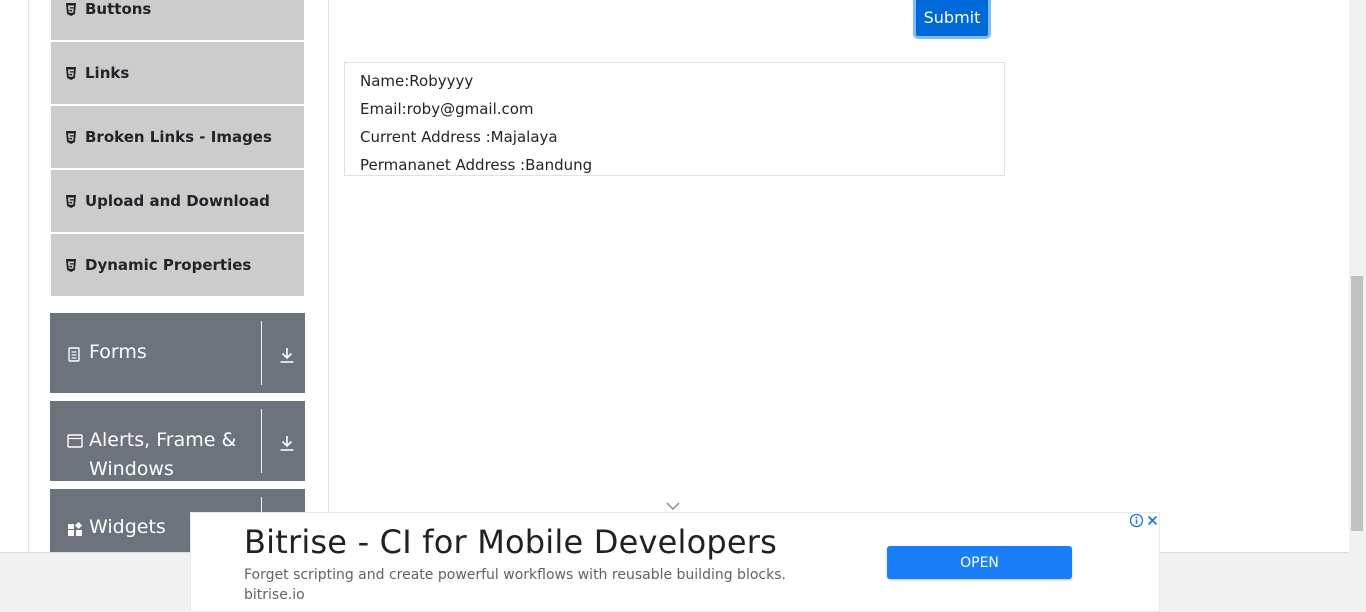 The width and height of the screenshot is (1366, 612). What do you see at coordinates (510, 542) in the screenshot?
I see `ad-title: Bitrise - CI for Mobile Developers` at bounding box center [510, 542].